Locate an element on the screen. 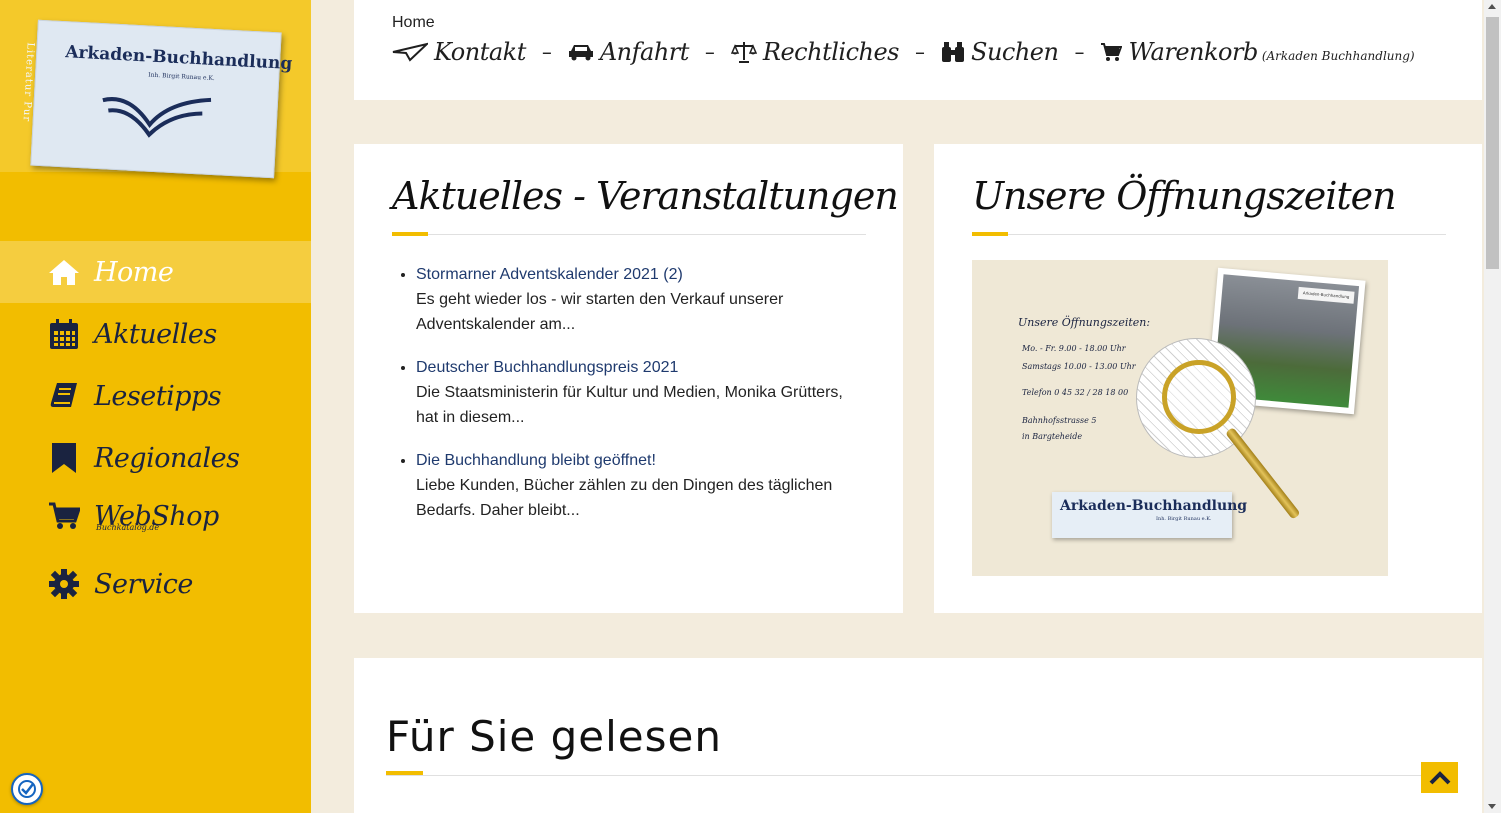 The image size is (1501, 813). breadcrumb: Home is located at coordinates (413, 23).